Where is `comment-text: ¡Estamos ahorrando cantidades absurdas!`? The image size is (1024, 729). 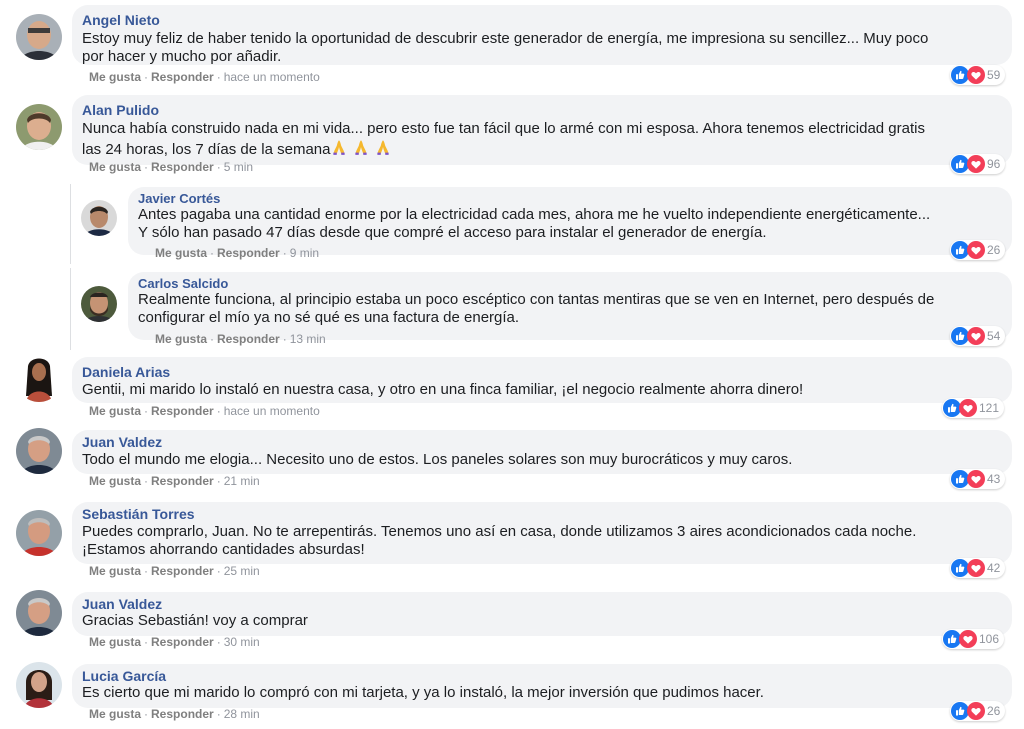 comment-text: ¡Estamos ahorrando cantidades absurdas! is located at coordinates (223, 549).